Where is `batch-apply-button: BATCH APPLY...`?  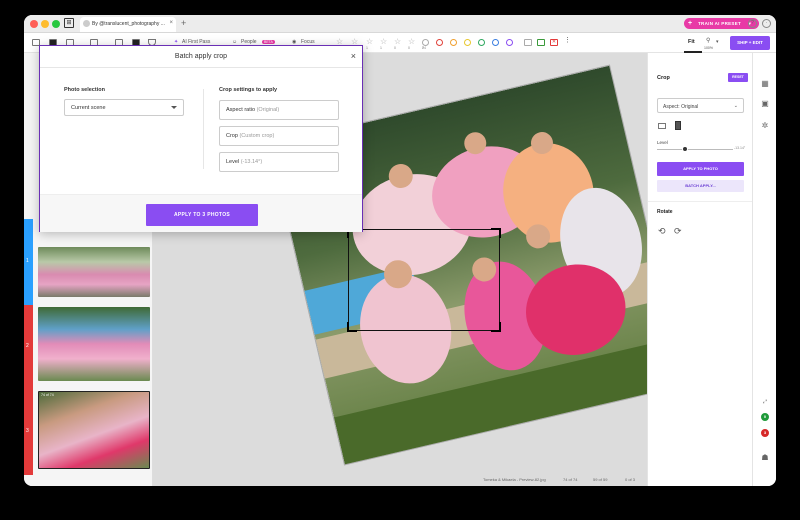
batch-apply-button: BATCH APPLY... is located at coordinates (700, 186).